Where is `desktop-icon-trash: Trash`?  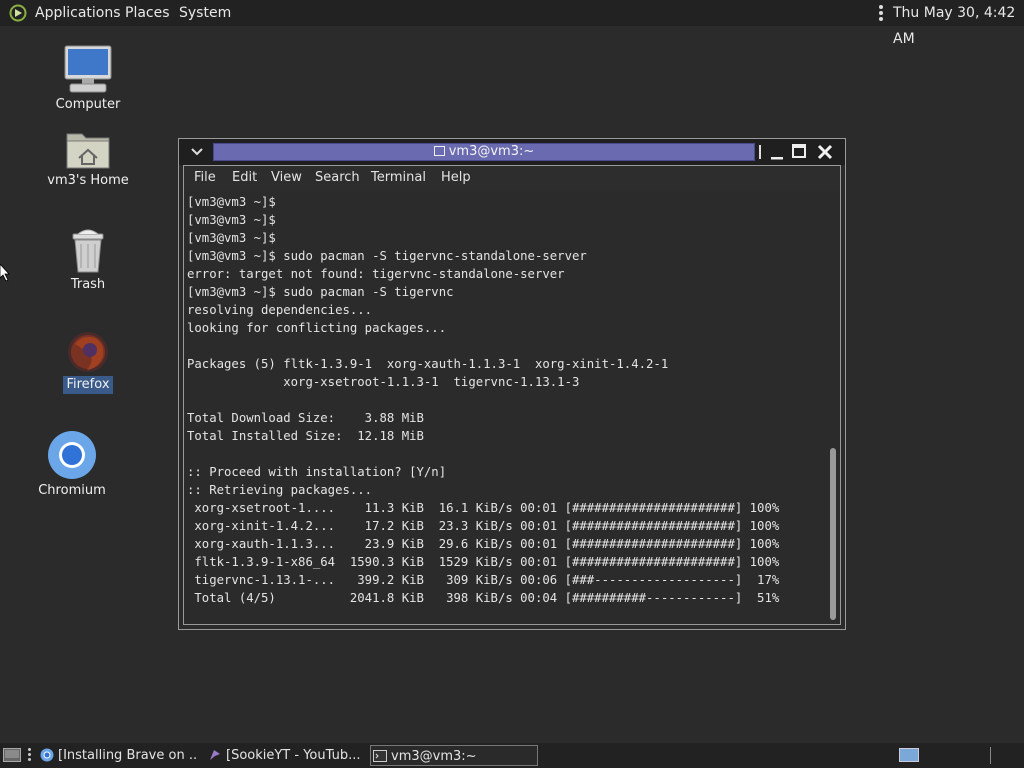
desktop-icon-trash: Trash is located at coordinates (88, 261).